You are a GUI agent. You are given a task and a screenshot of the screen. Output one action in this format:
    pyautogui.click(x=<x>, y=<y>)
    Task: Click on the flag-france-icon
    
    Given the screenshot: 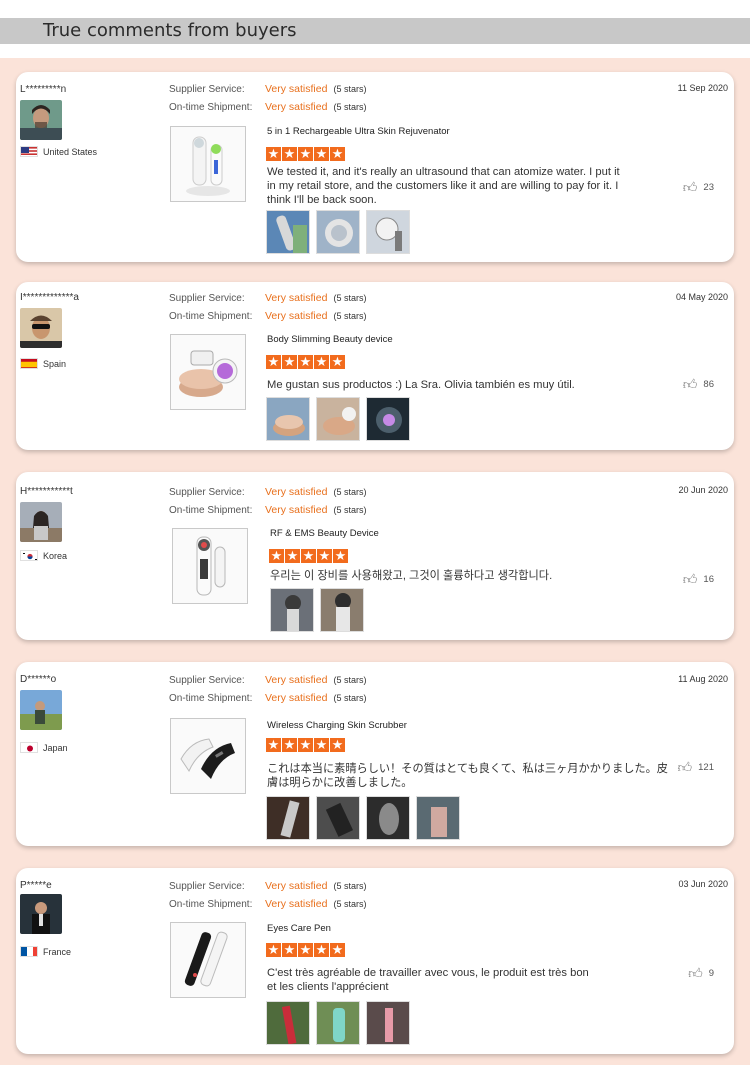 What is the action you would take?
    pyautogui.click(x=29, y=951)
    